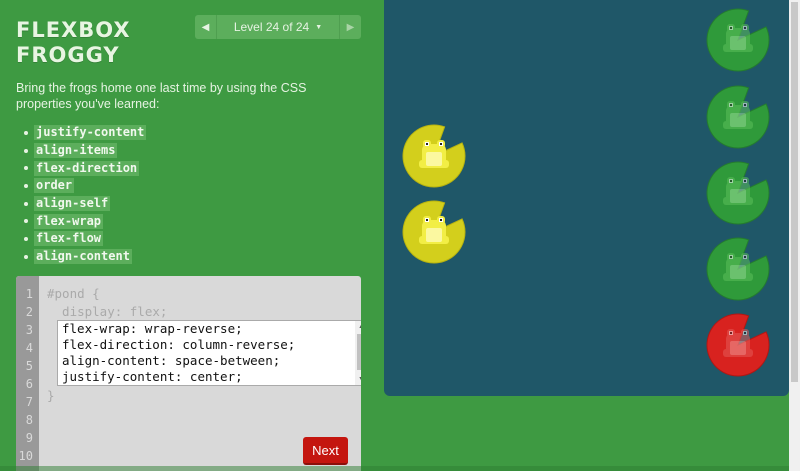 The width and height of the screenshot is (800, 471). I want to click on list-item: flex-direction, so click(84, 168).